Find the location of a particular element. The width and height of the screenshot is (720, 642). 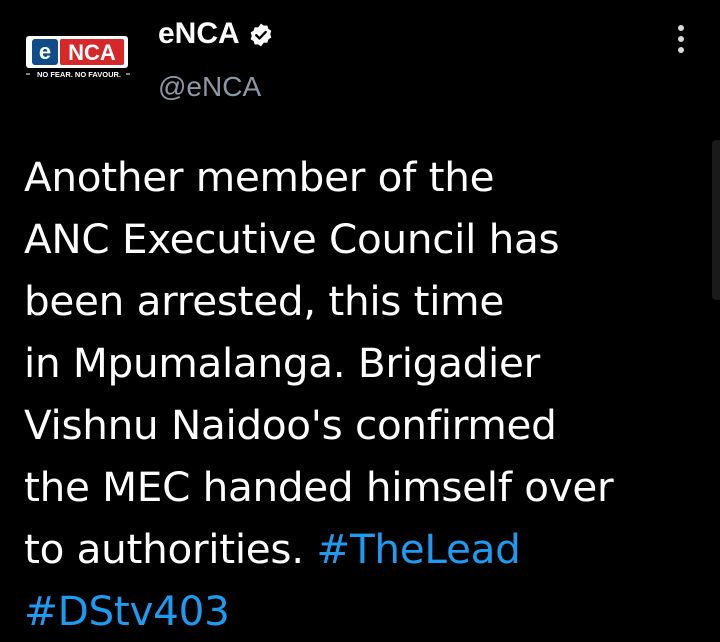

tweet-line: Vishnu Naidoo's confirmed is located at coordinates (290, 425).